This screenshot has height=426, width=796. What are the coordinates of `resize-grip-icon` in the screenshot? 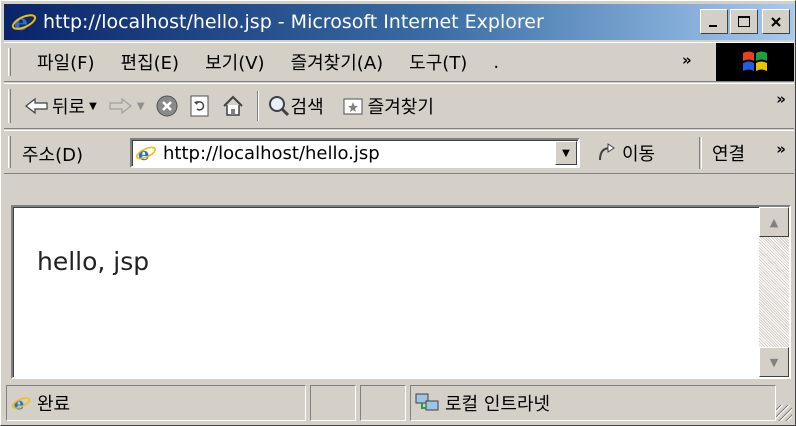 It's located at (784, 413).